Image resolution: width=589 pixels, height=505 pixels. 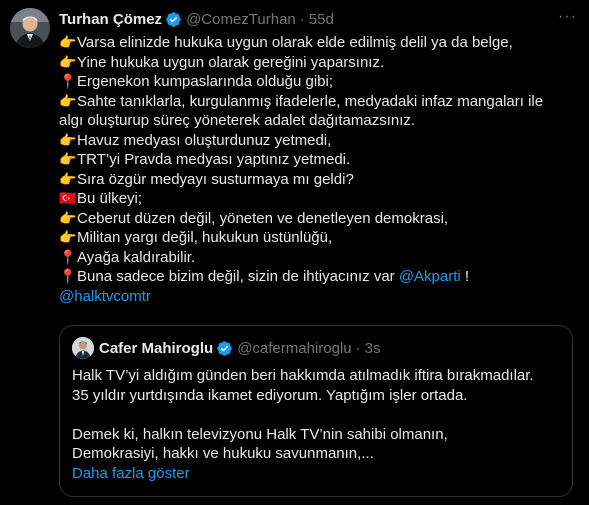 I want to click on tweet-line: @halktvcomtr, so click(x=318, y=297).